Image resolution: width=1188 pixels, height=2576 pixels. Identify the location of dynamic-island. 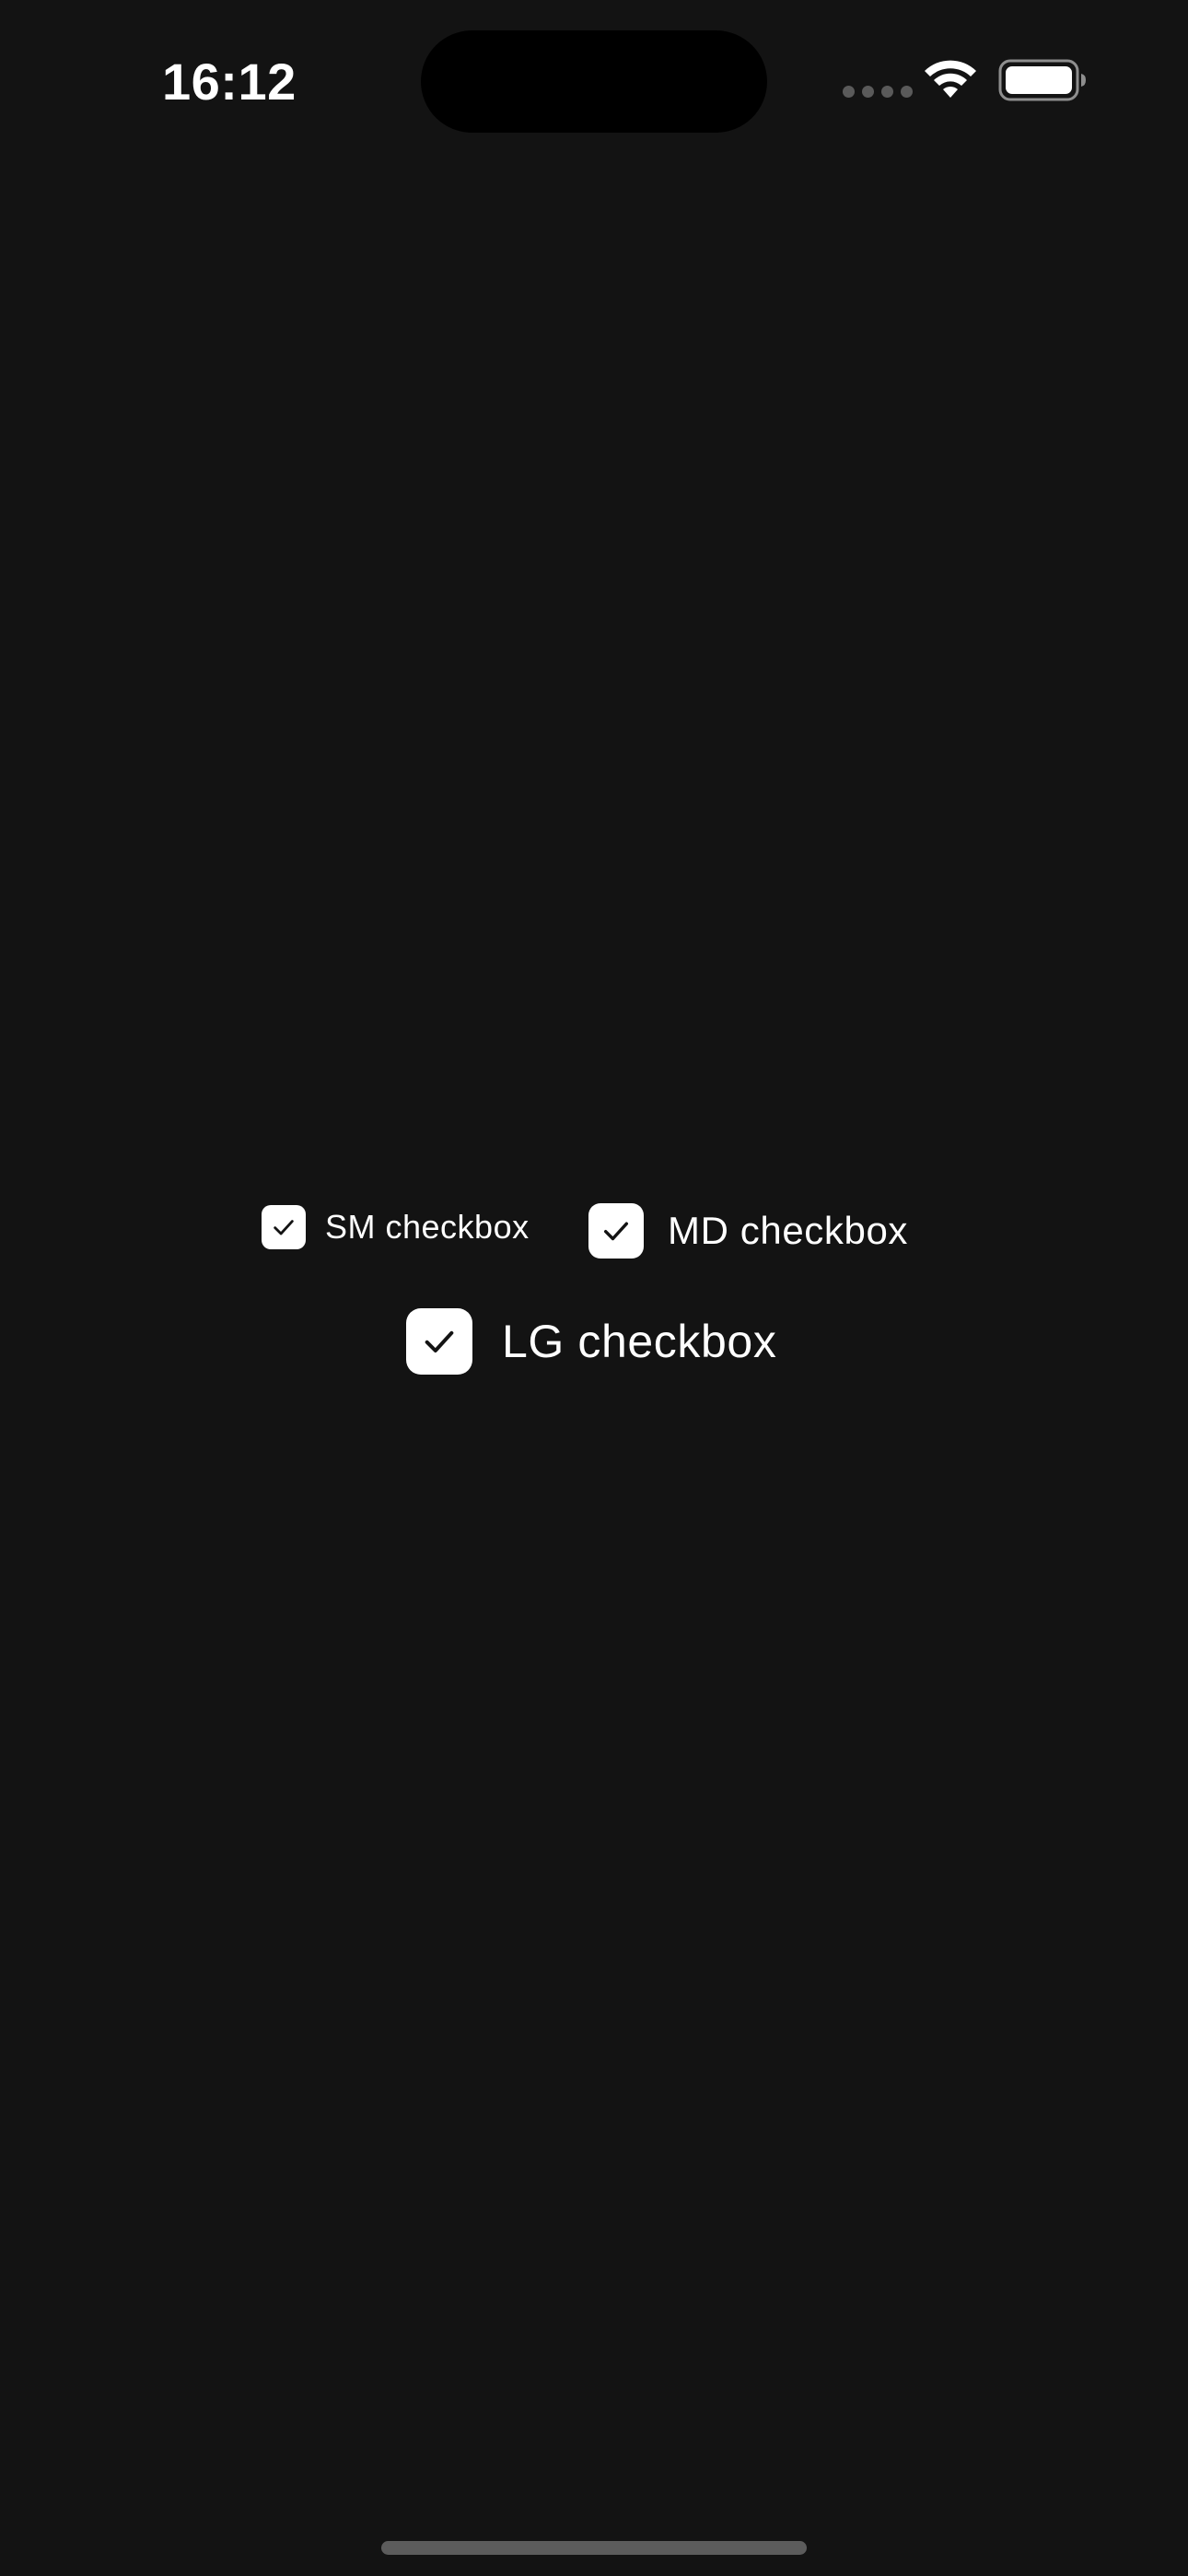
(594, 81).